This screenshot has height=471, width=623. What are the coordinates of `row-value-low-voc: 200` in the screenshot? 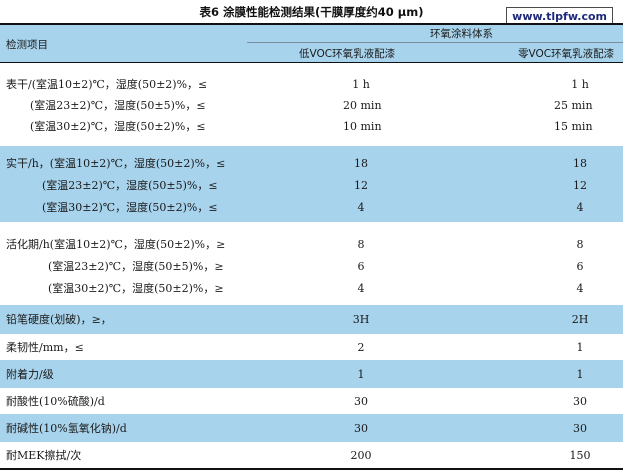 It's located at (361, 455).